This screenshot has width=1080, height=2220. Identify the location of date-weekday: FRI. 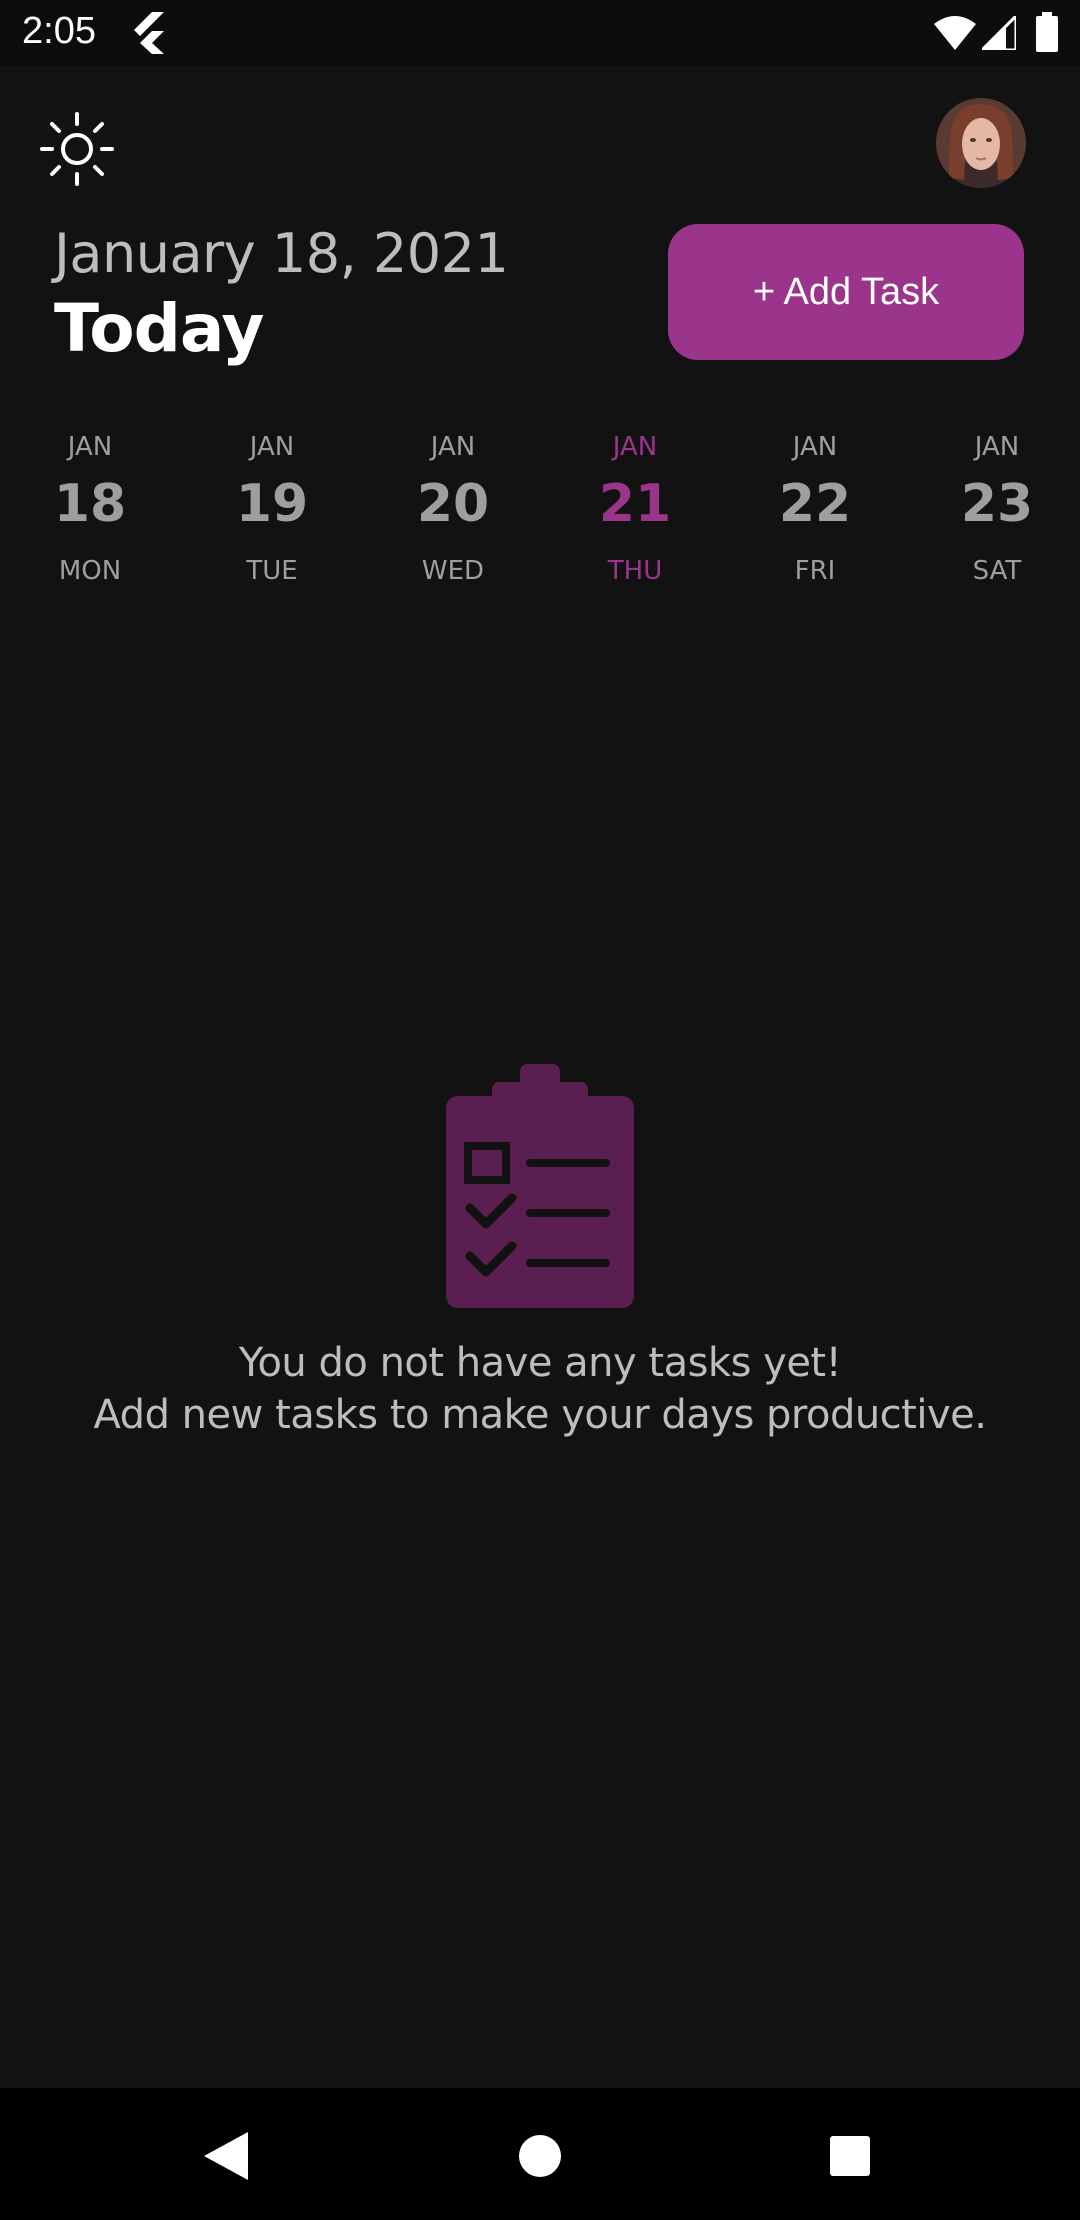
(815, 571).